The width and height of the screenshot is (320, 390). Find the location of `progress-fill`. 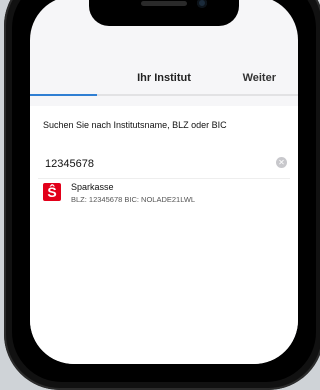

progress-fill is located at coordinates (63, 95).